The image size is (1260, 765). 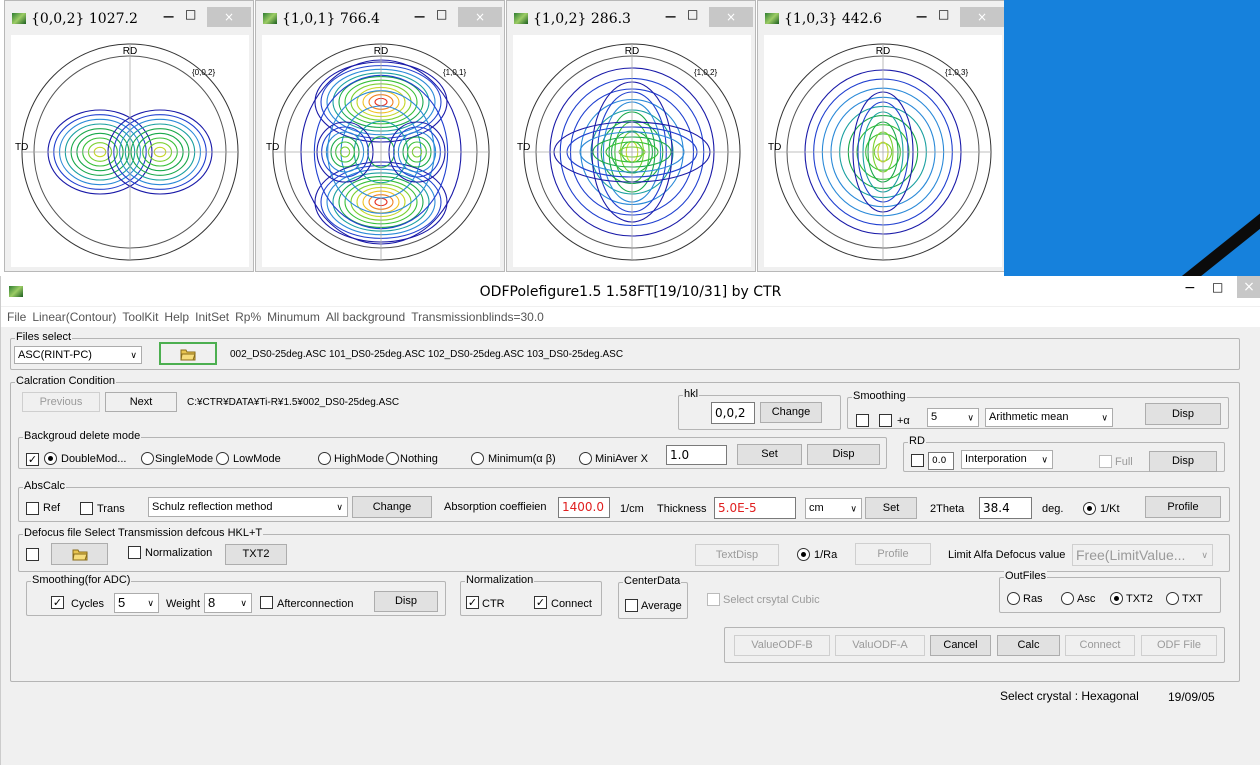 I want to click on smoothing-disp-button: Disp, so click(x=1183, y=414).